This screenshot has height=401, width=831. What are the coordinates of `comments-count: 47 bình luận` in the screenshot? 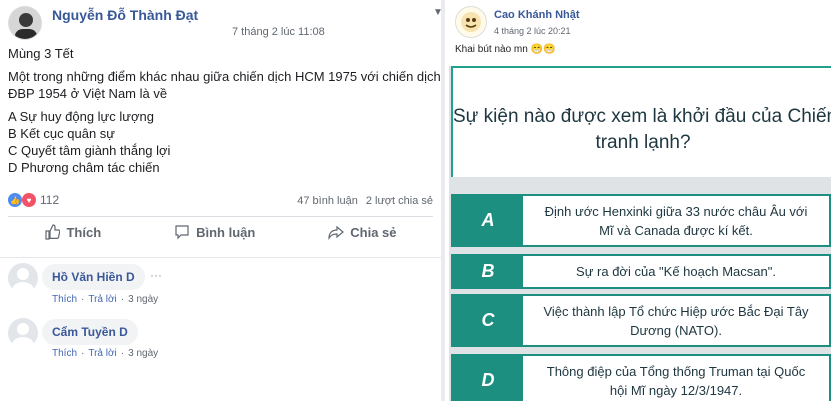 It's located at (327, 201).